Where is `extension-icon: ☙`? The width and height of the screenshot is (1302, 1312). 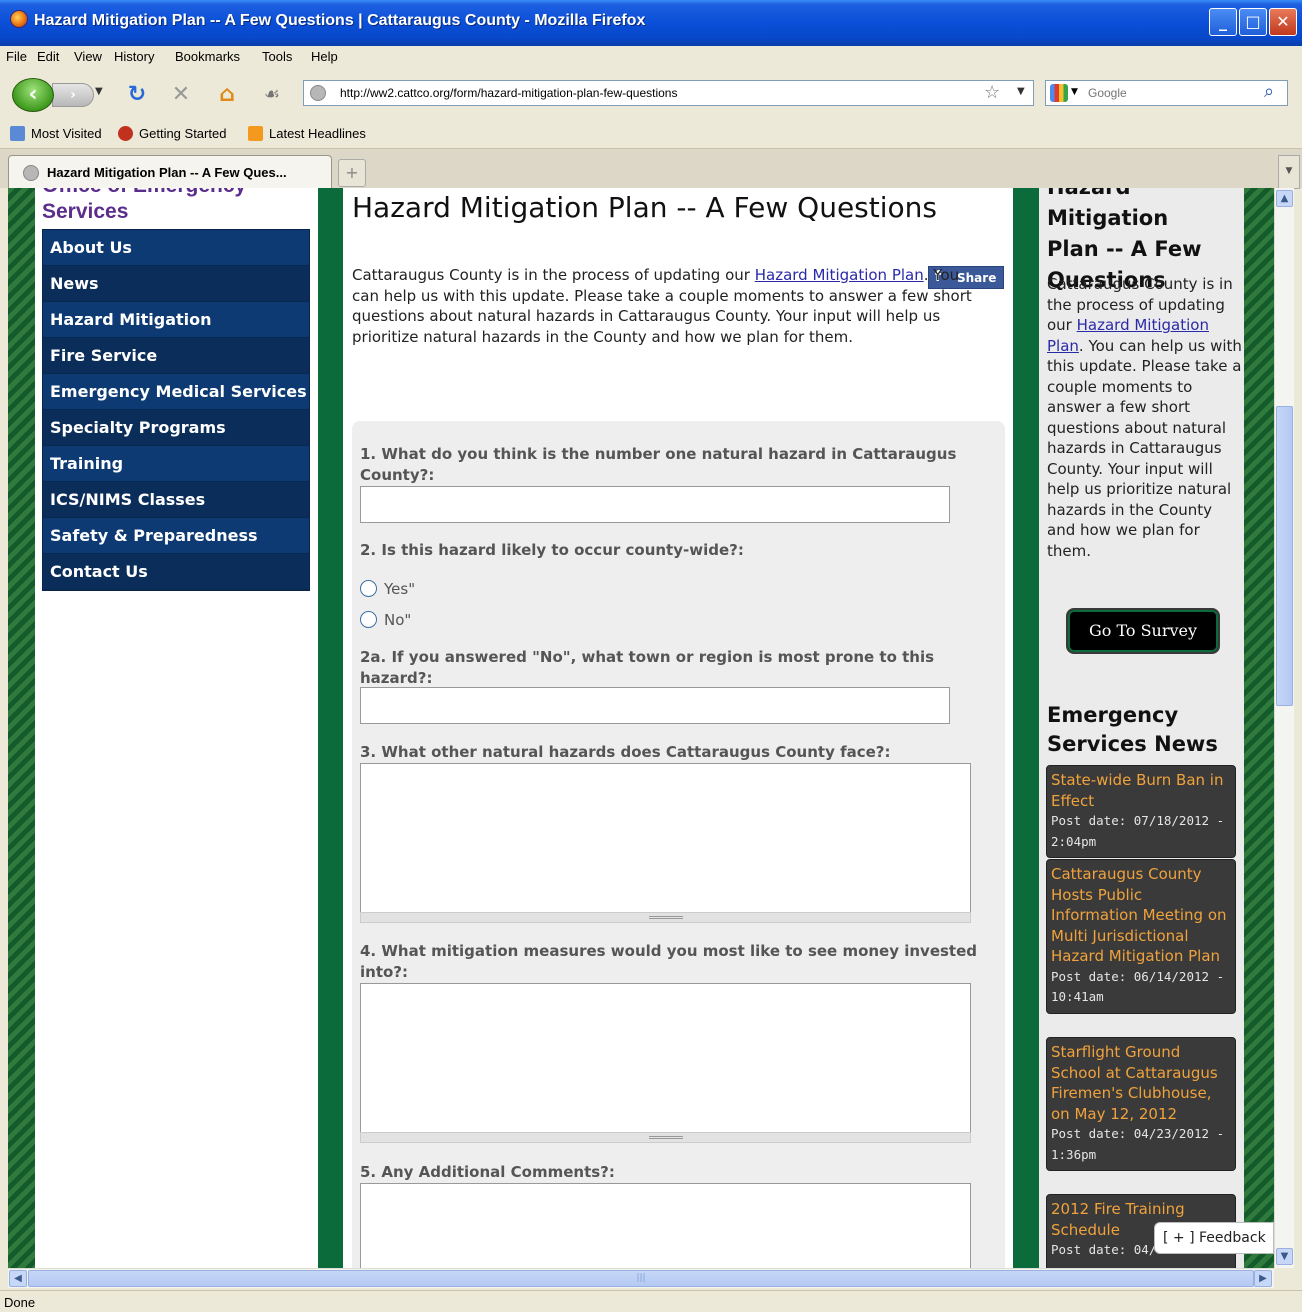 extension-icon: ☙ is located at coordinates (272, 95).